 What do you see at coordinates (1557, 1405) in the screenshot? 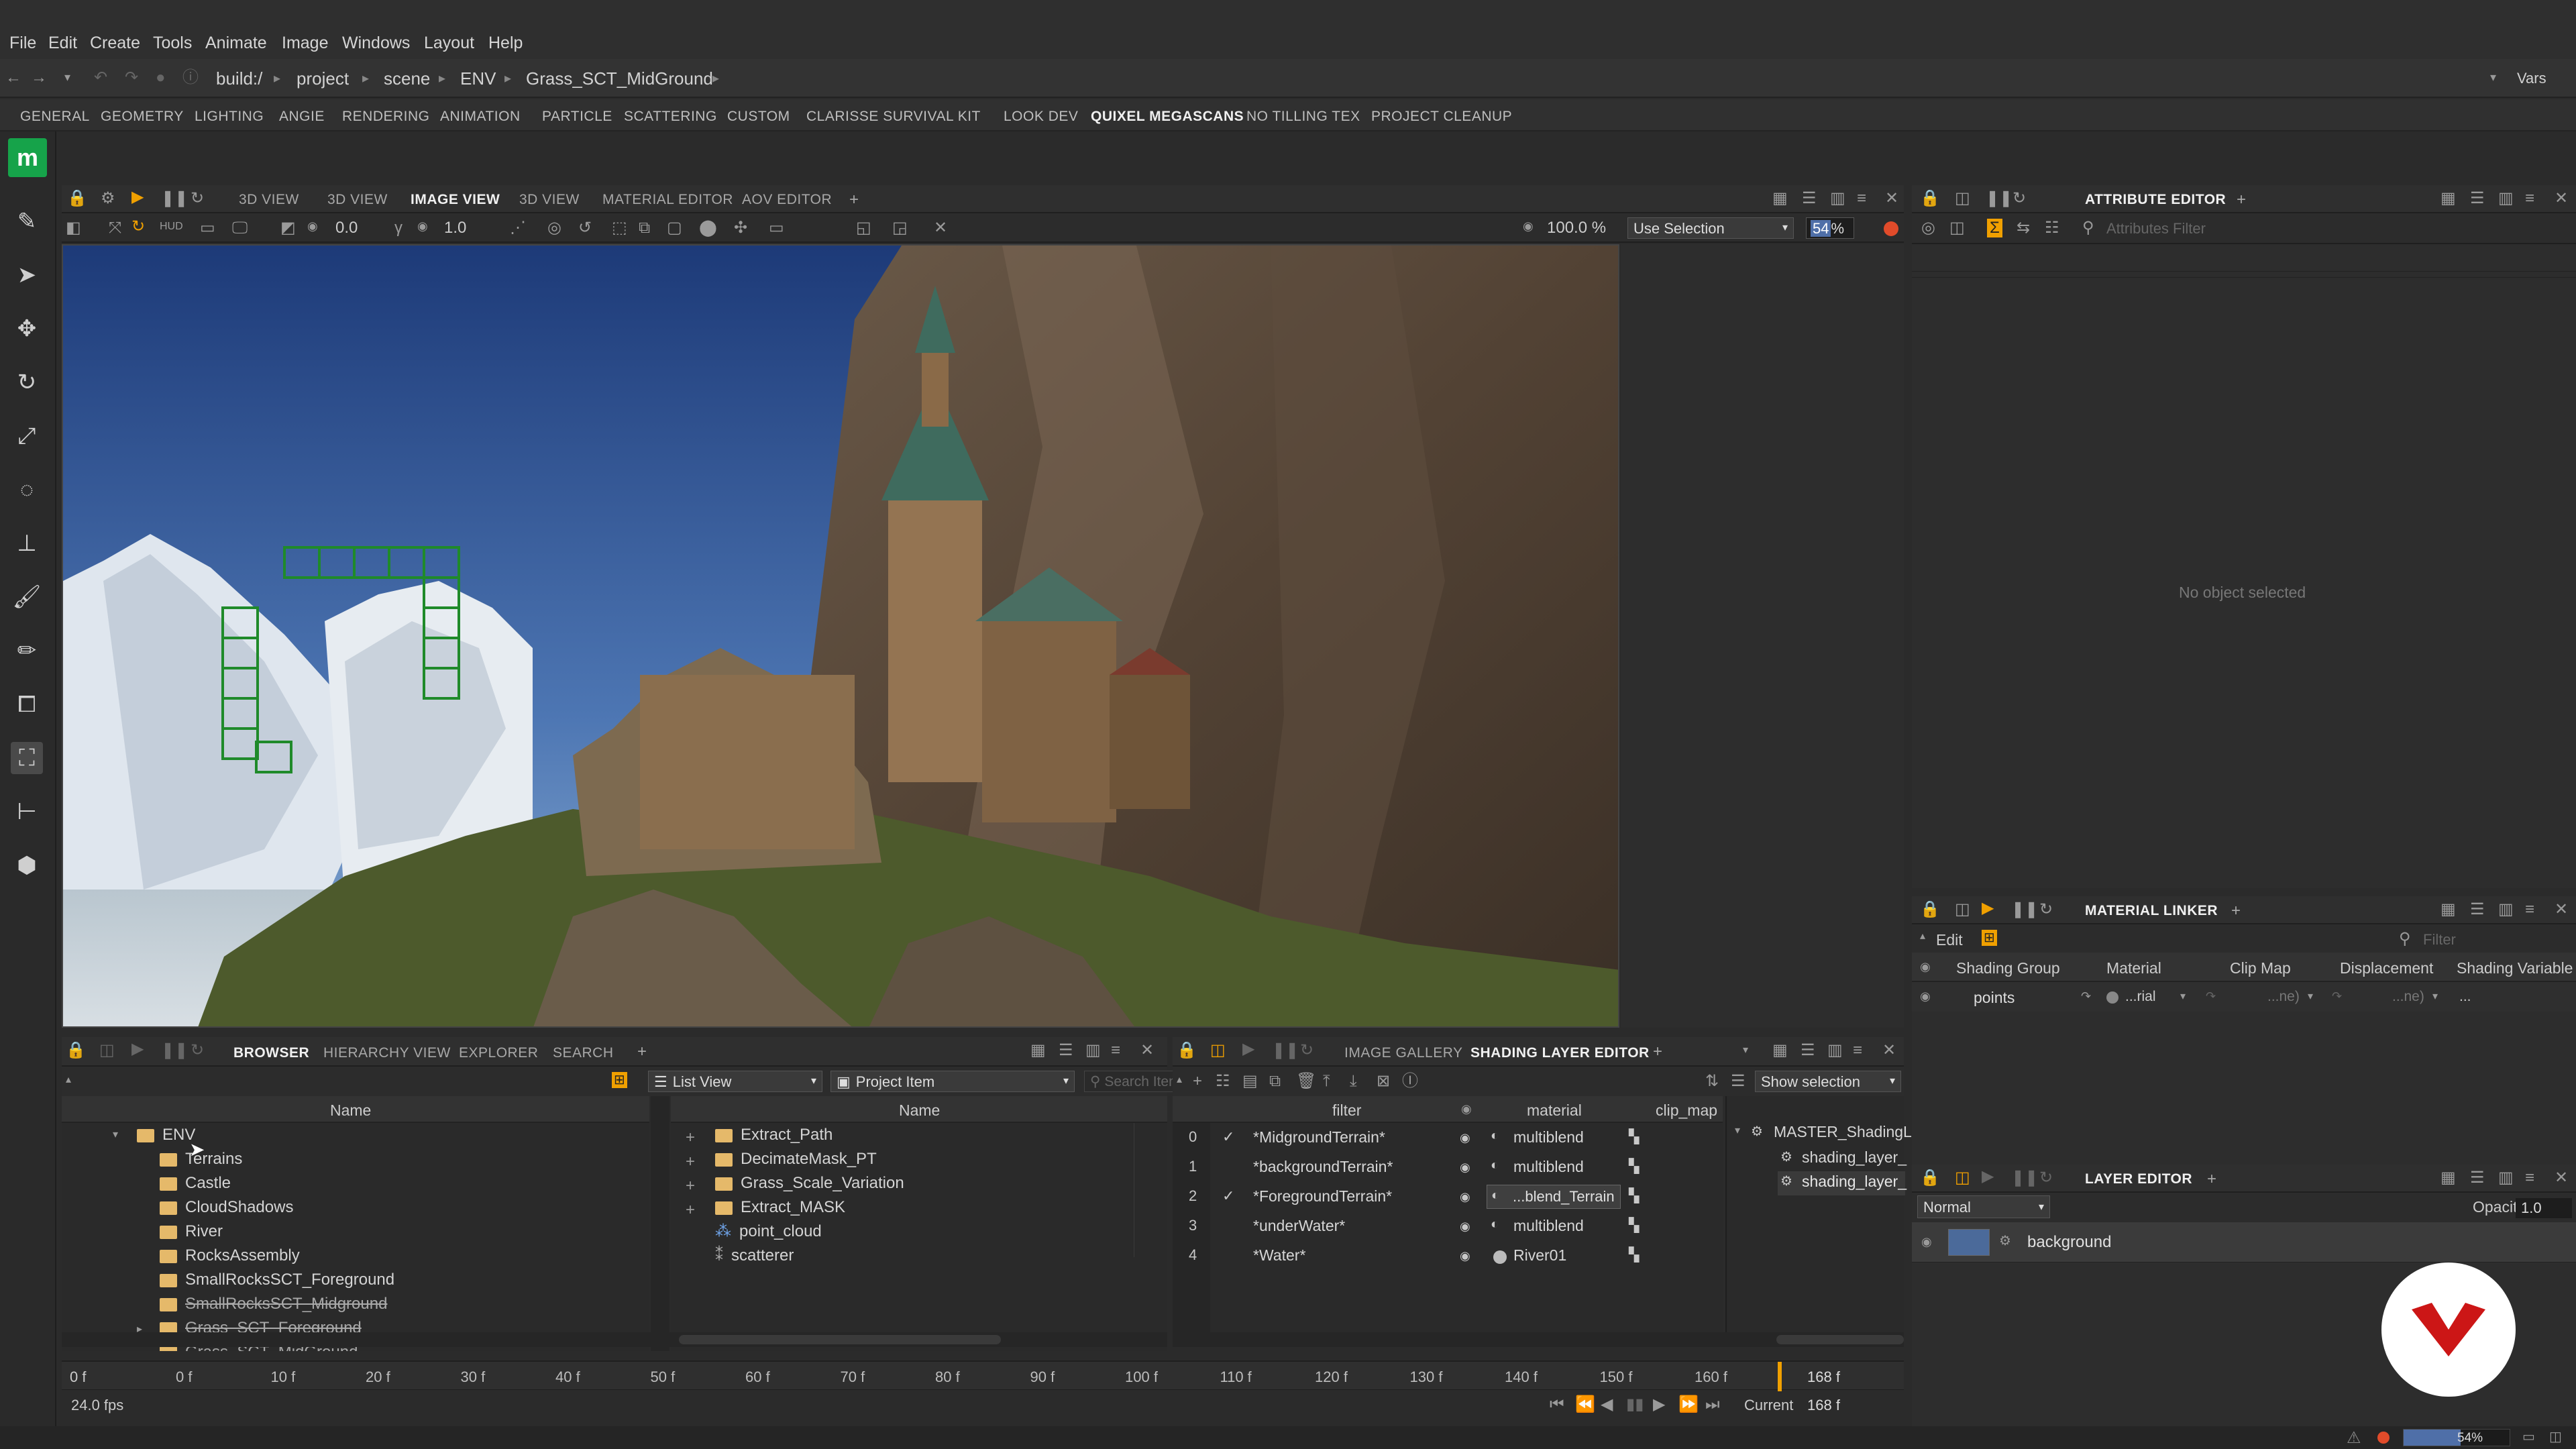
I see `first-frame-icon: ⏮` at bounding box center [1557, 1405].